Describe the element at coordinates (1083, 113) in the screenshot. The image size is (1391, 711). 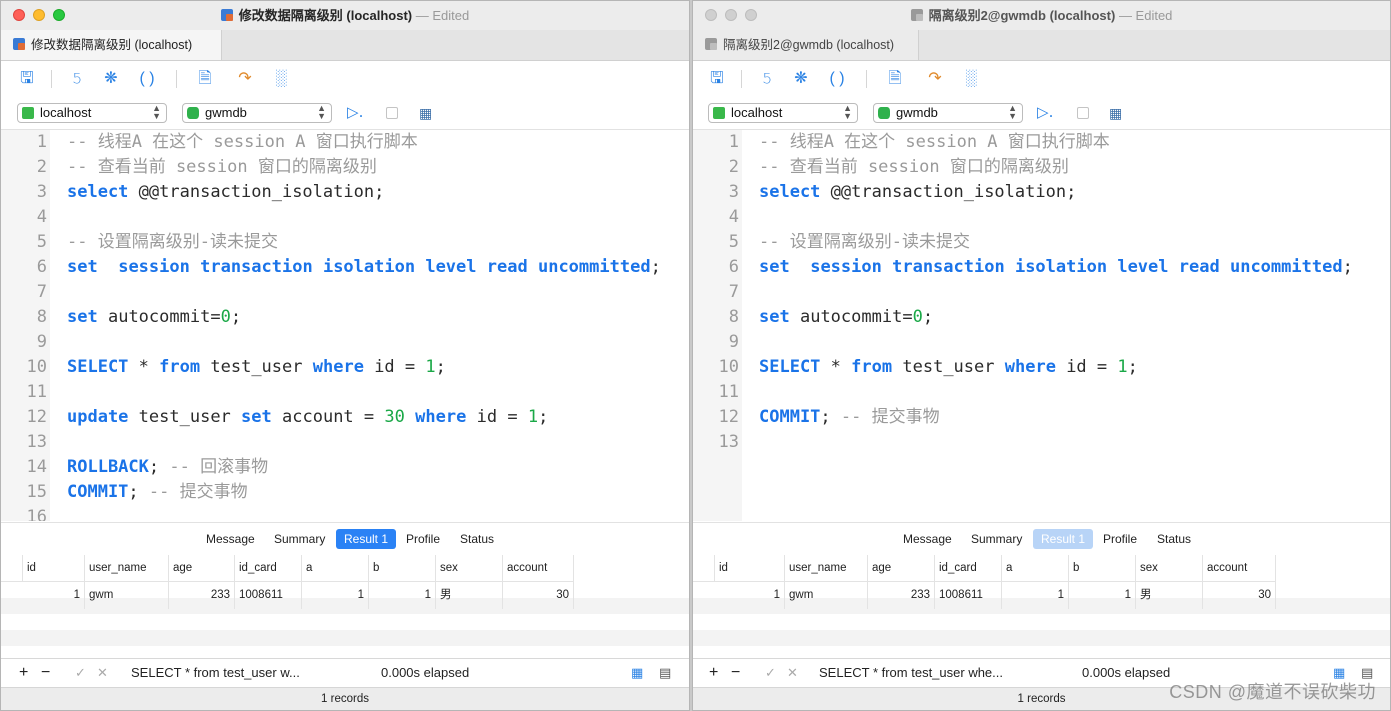
I see `stop-icon` at that location.